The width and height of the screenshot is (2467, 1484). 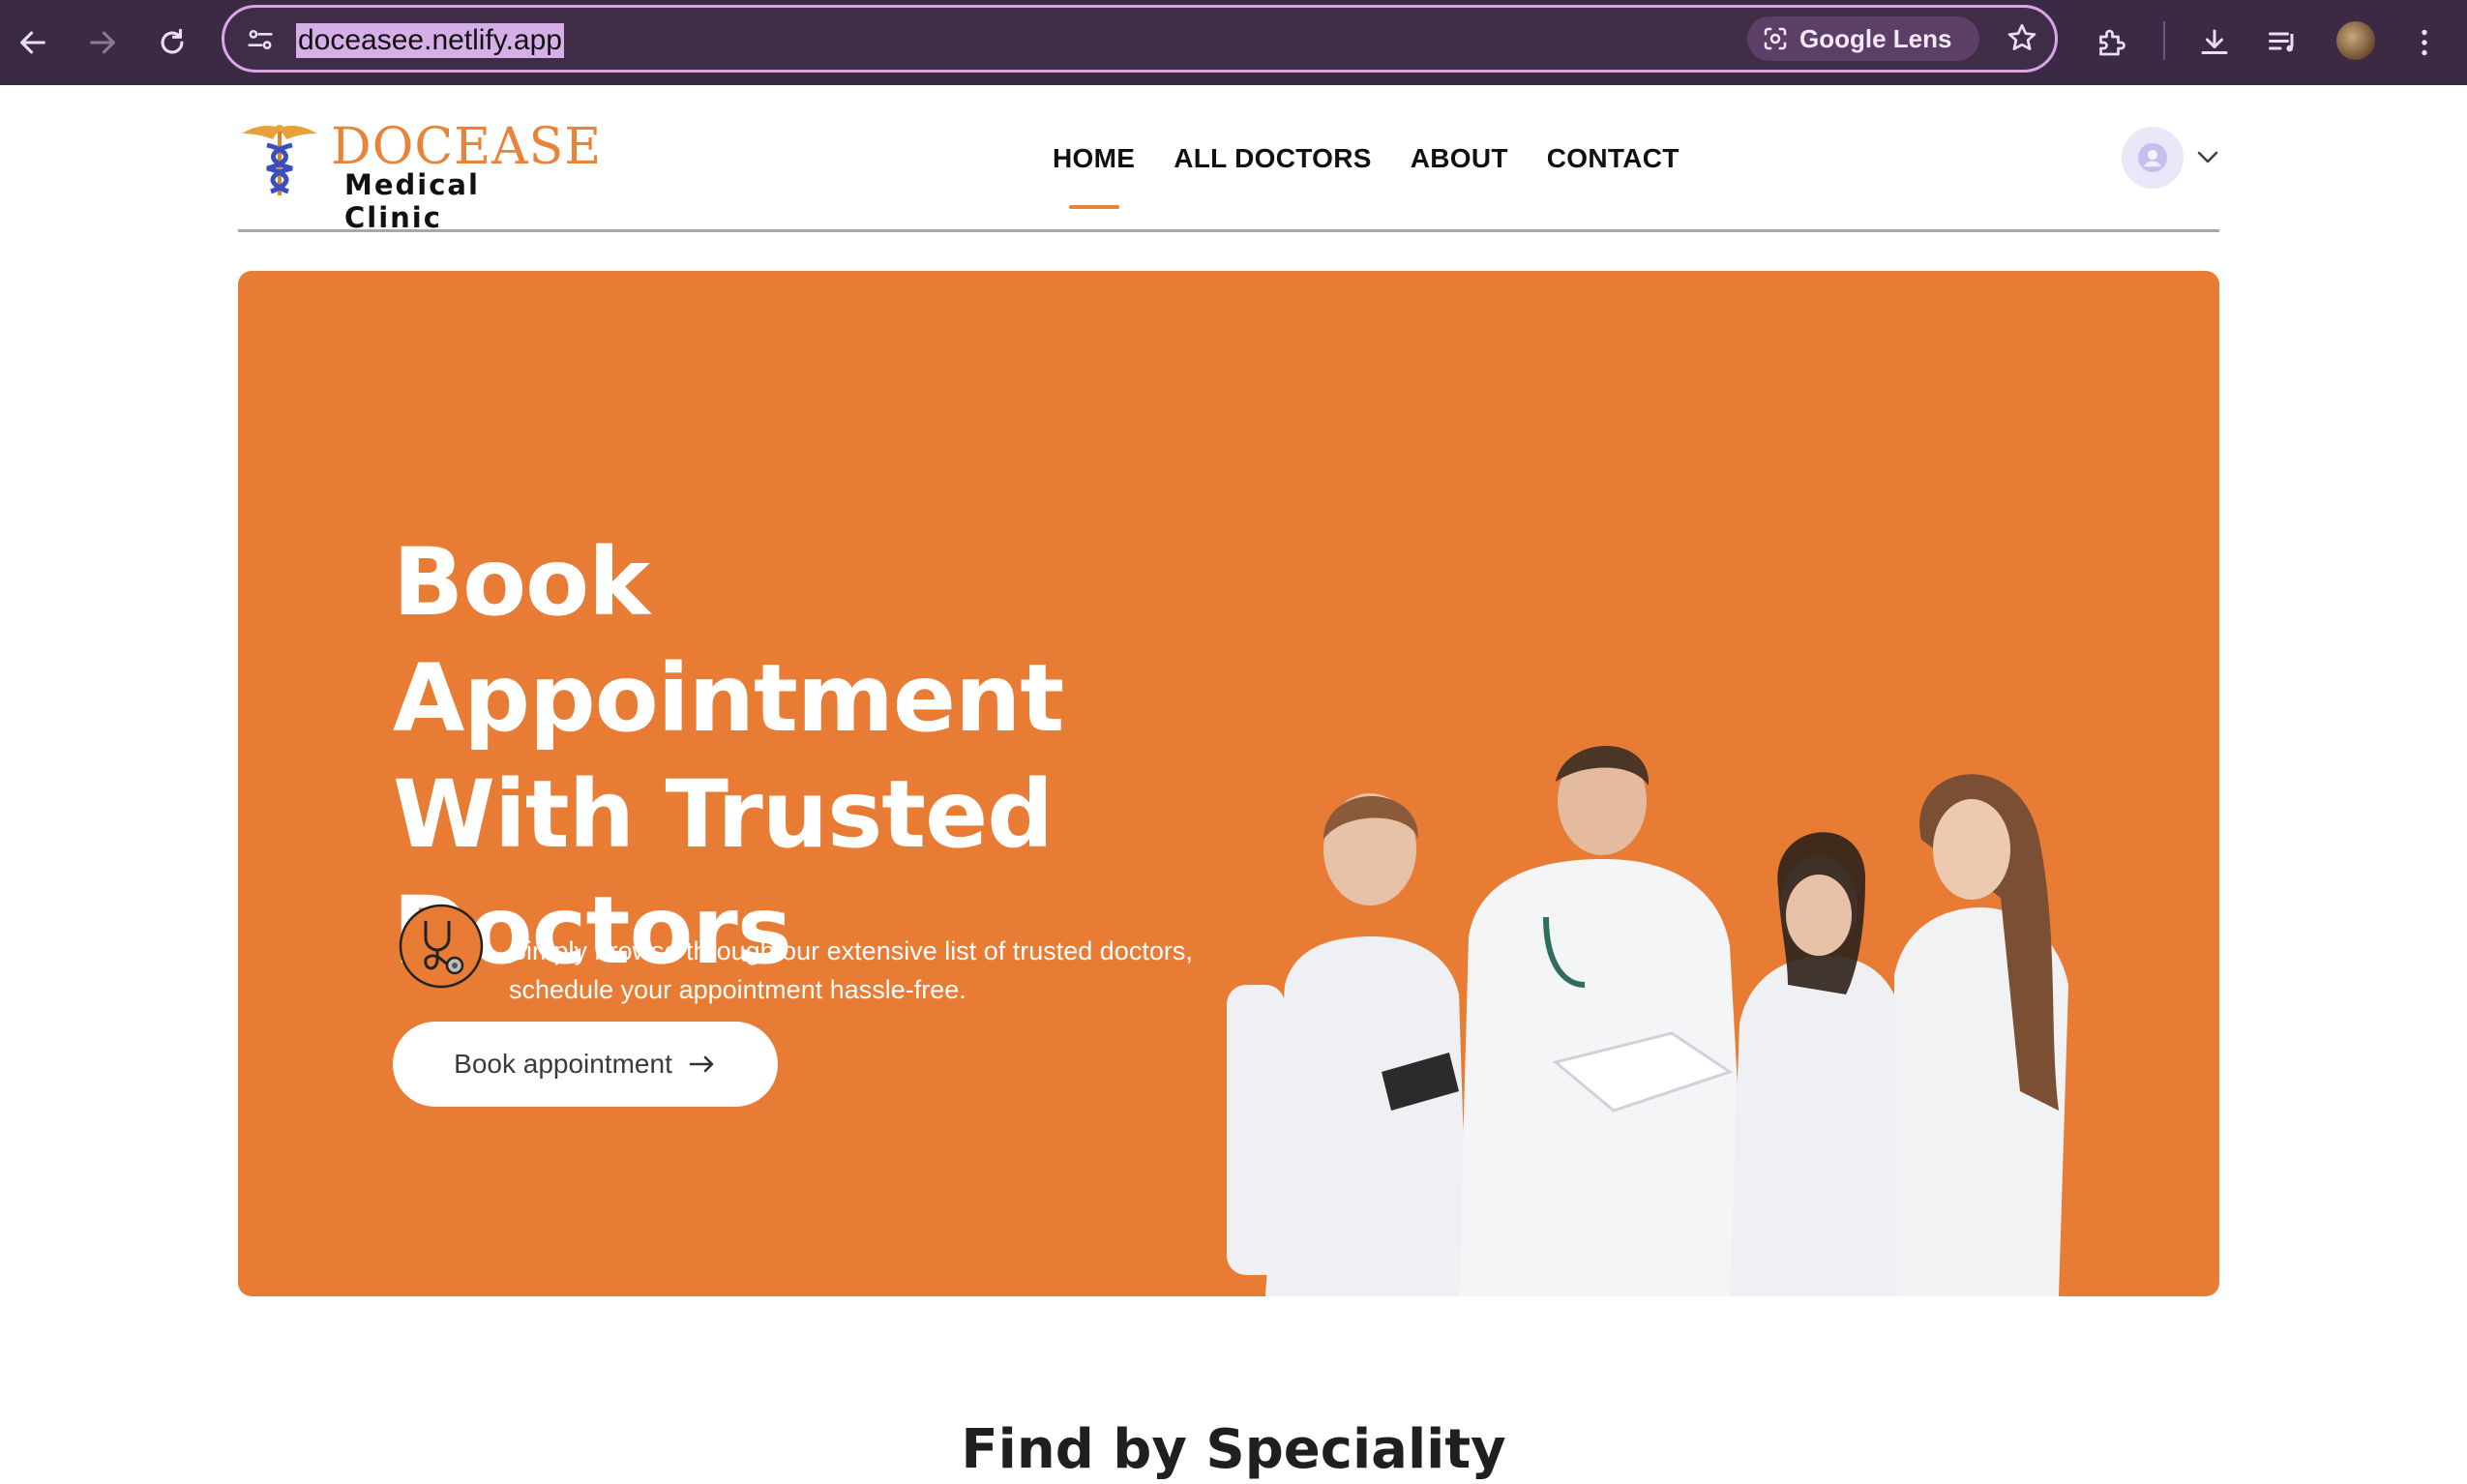 I want to click on caduceus-logo, so click(x=279, y=160).